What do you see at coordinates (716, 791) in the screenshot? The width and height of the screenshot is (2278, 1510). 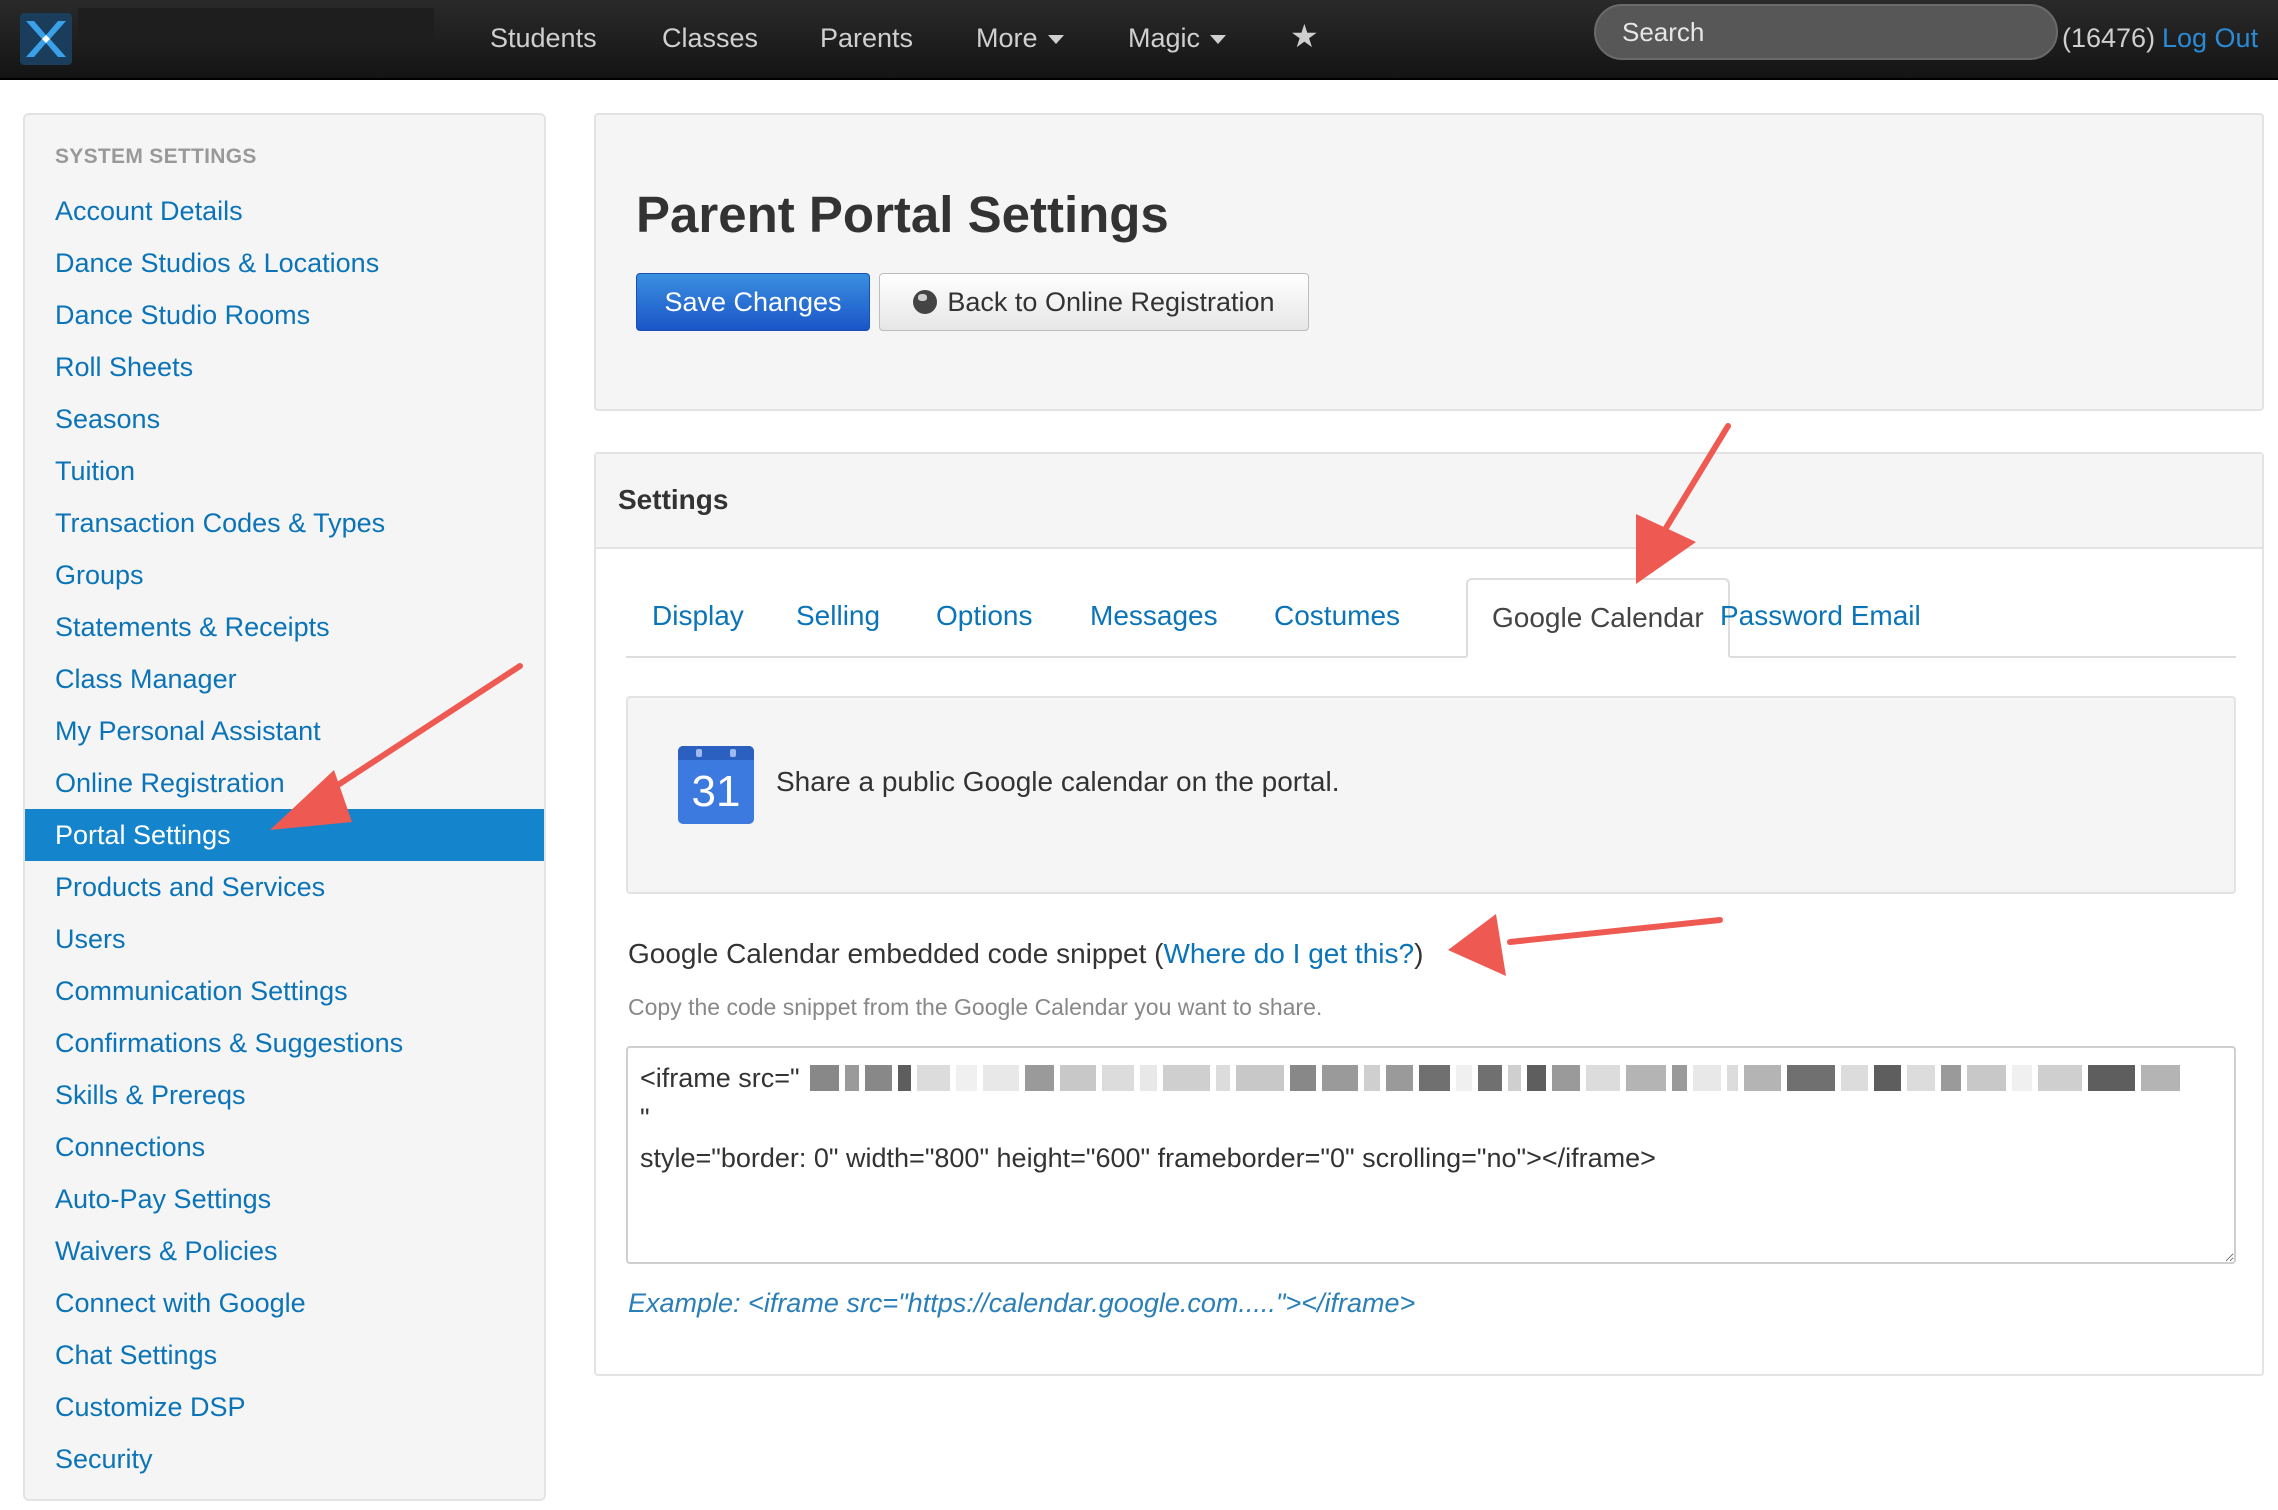 I see `calendar-icon-number: 31` at bounding box center [716, 791].